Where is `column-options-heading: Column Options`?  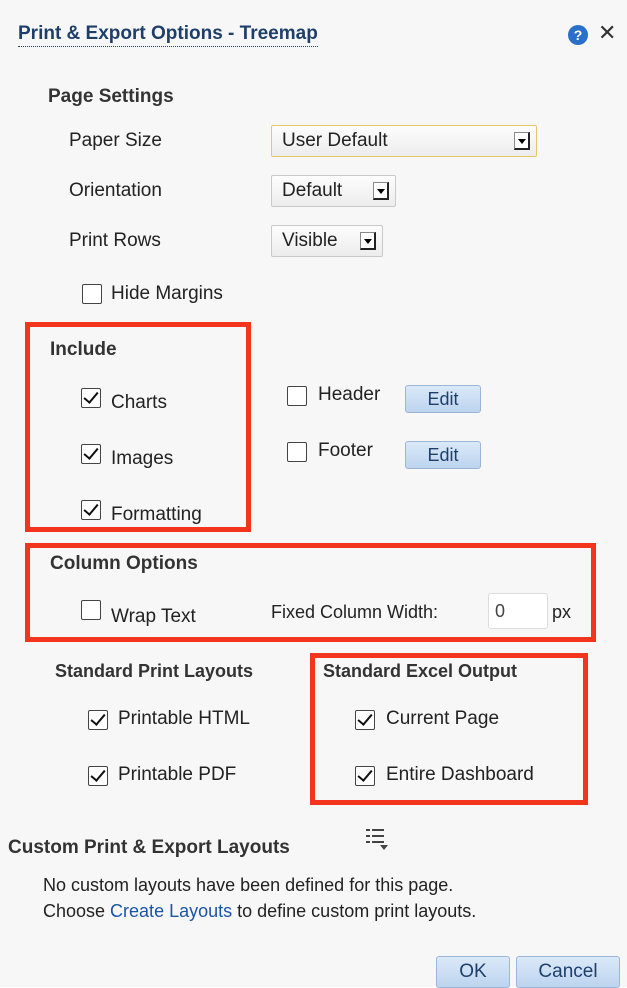 column-options-heading: Column Options is located at coordinates (124, 563).